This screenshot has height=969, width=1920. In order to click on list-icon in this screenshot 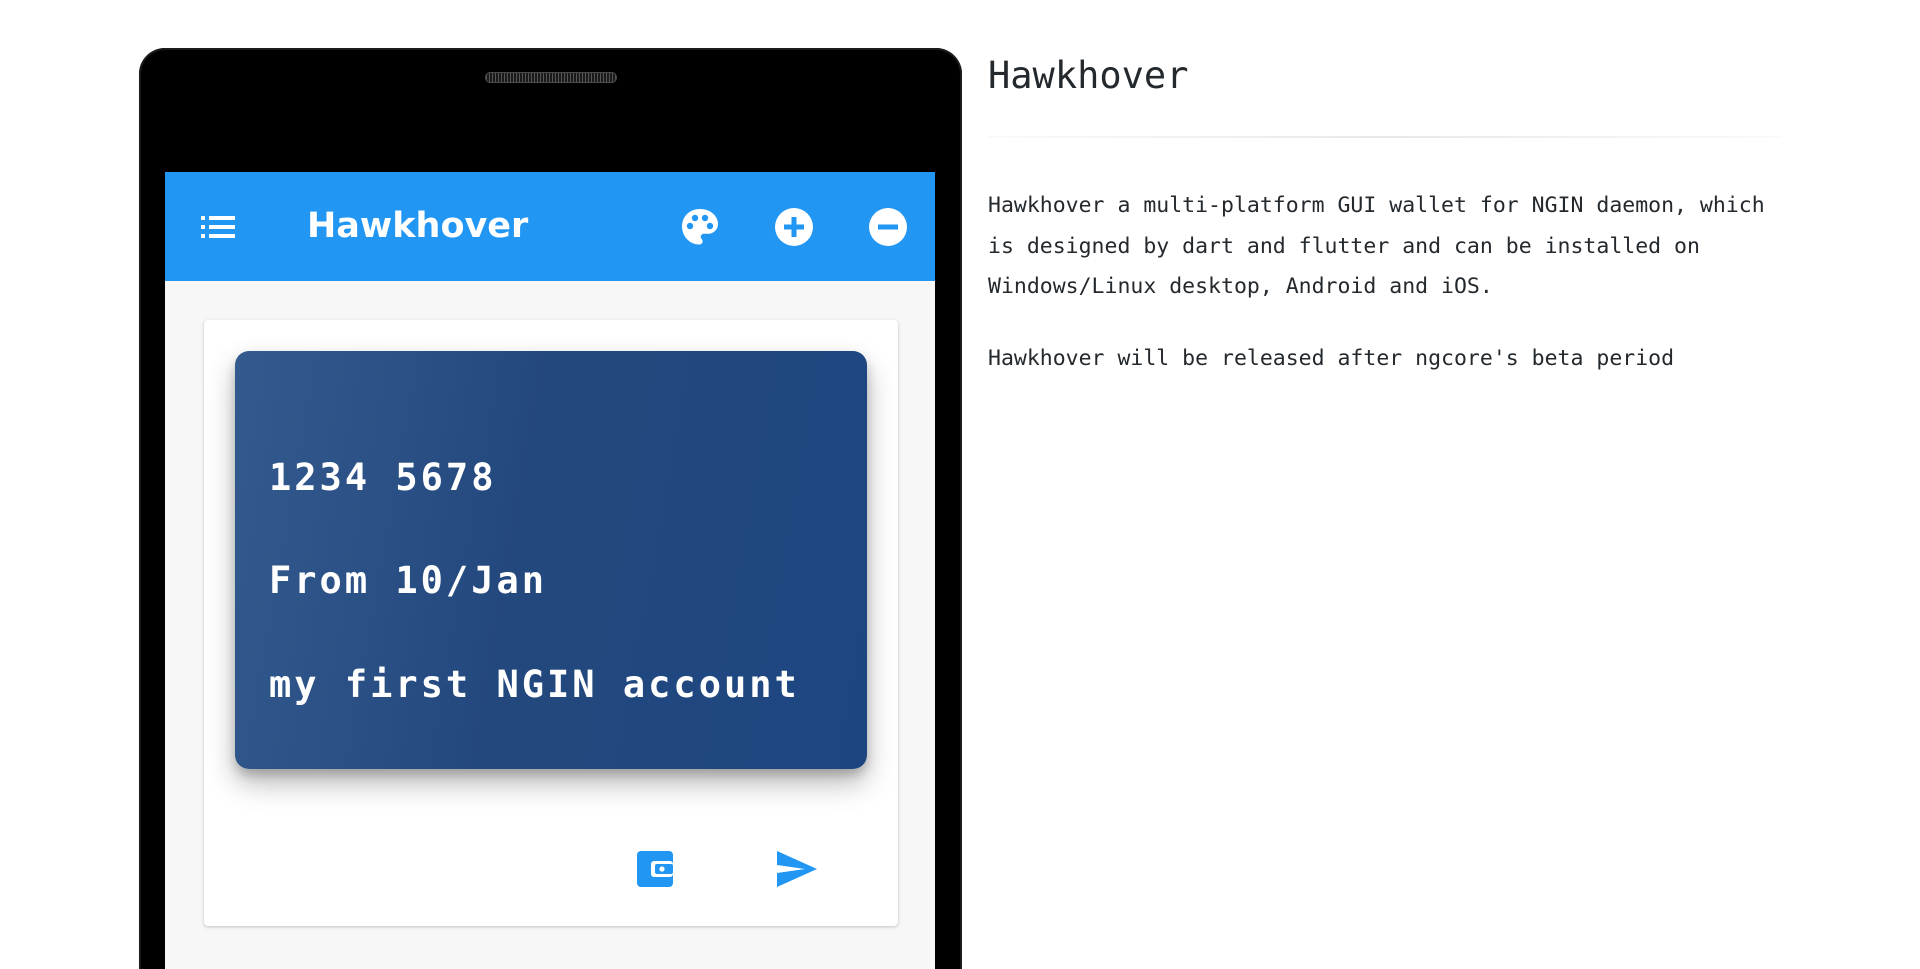, I will do `click(218, 227)`.